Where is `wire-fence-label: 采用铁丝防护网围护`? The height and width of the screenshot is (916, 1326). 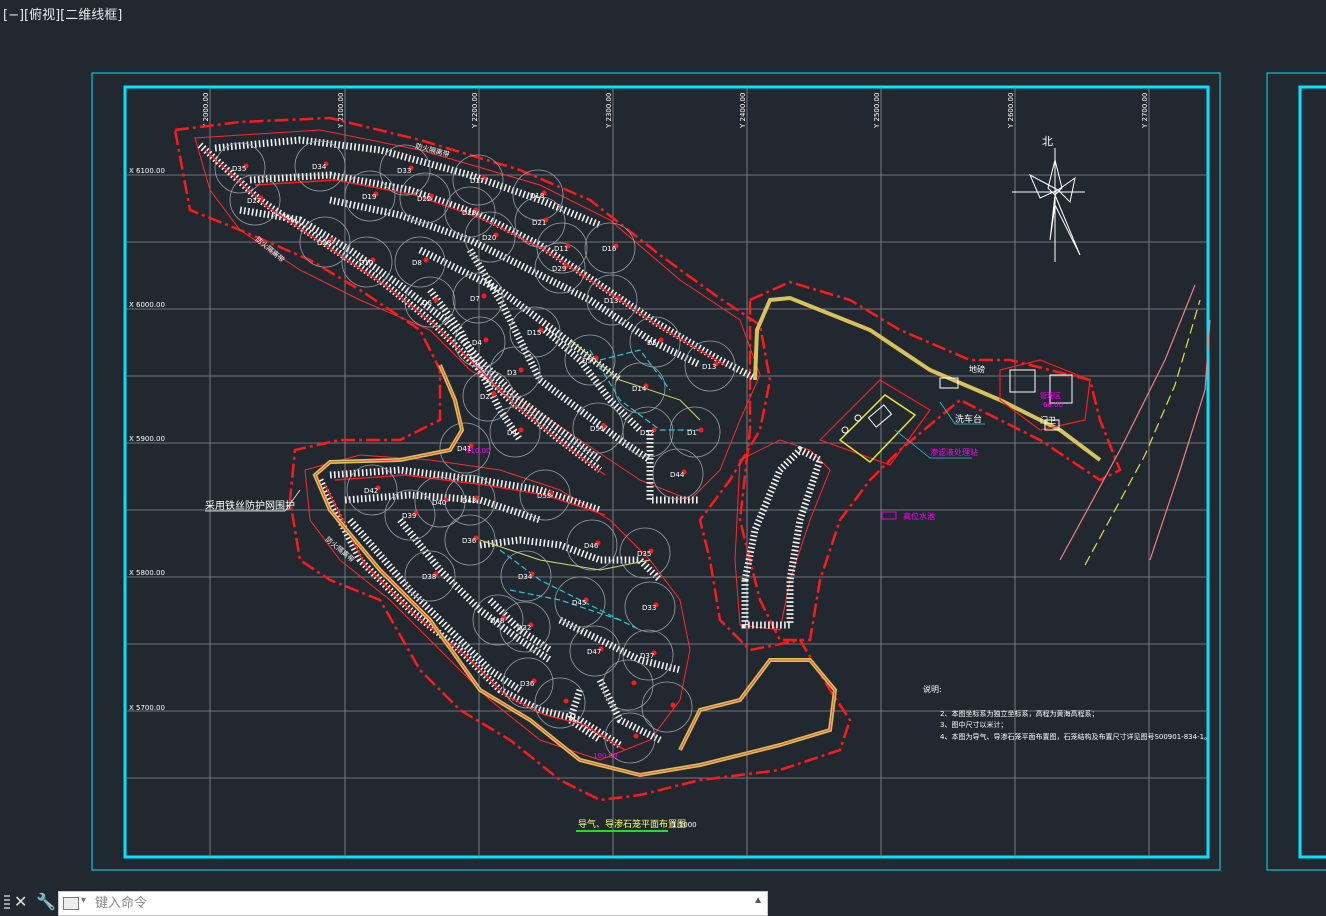
wire-fence-label: 采用铁丝防护网围护 is located at coordinates (250, 505).